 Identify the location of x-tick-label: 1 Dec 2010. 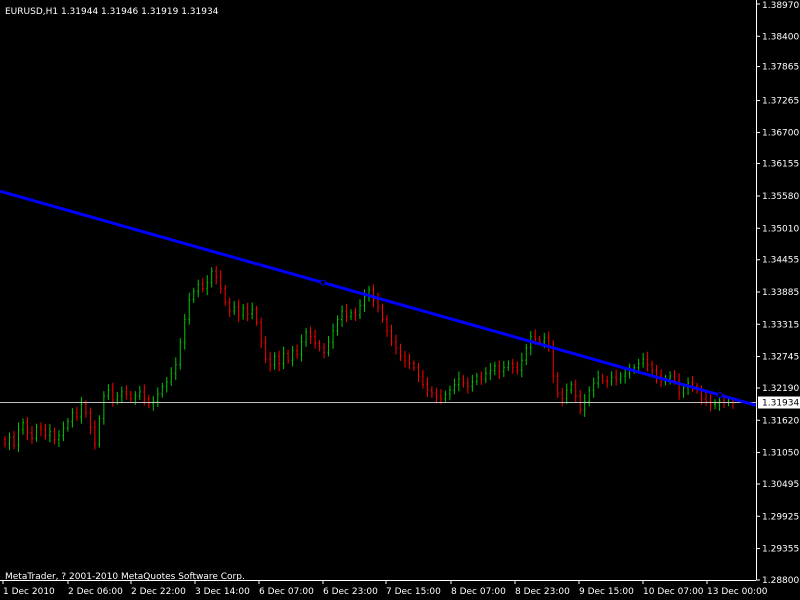
(29, 592).